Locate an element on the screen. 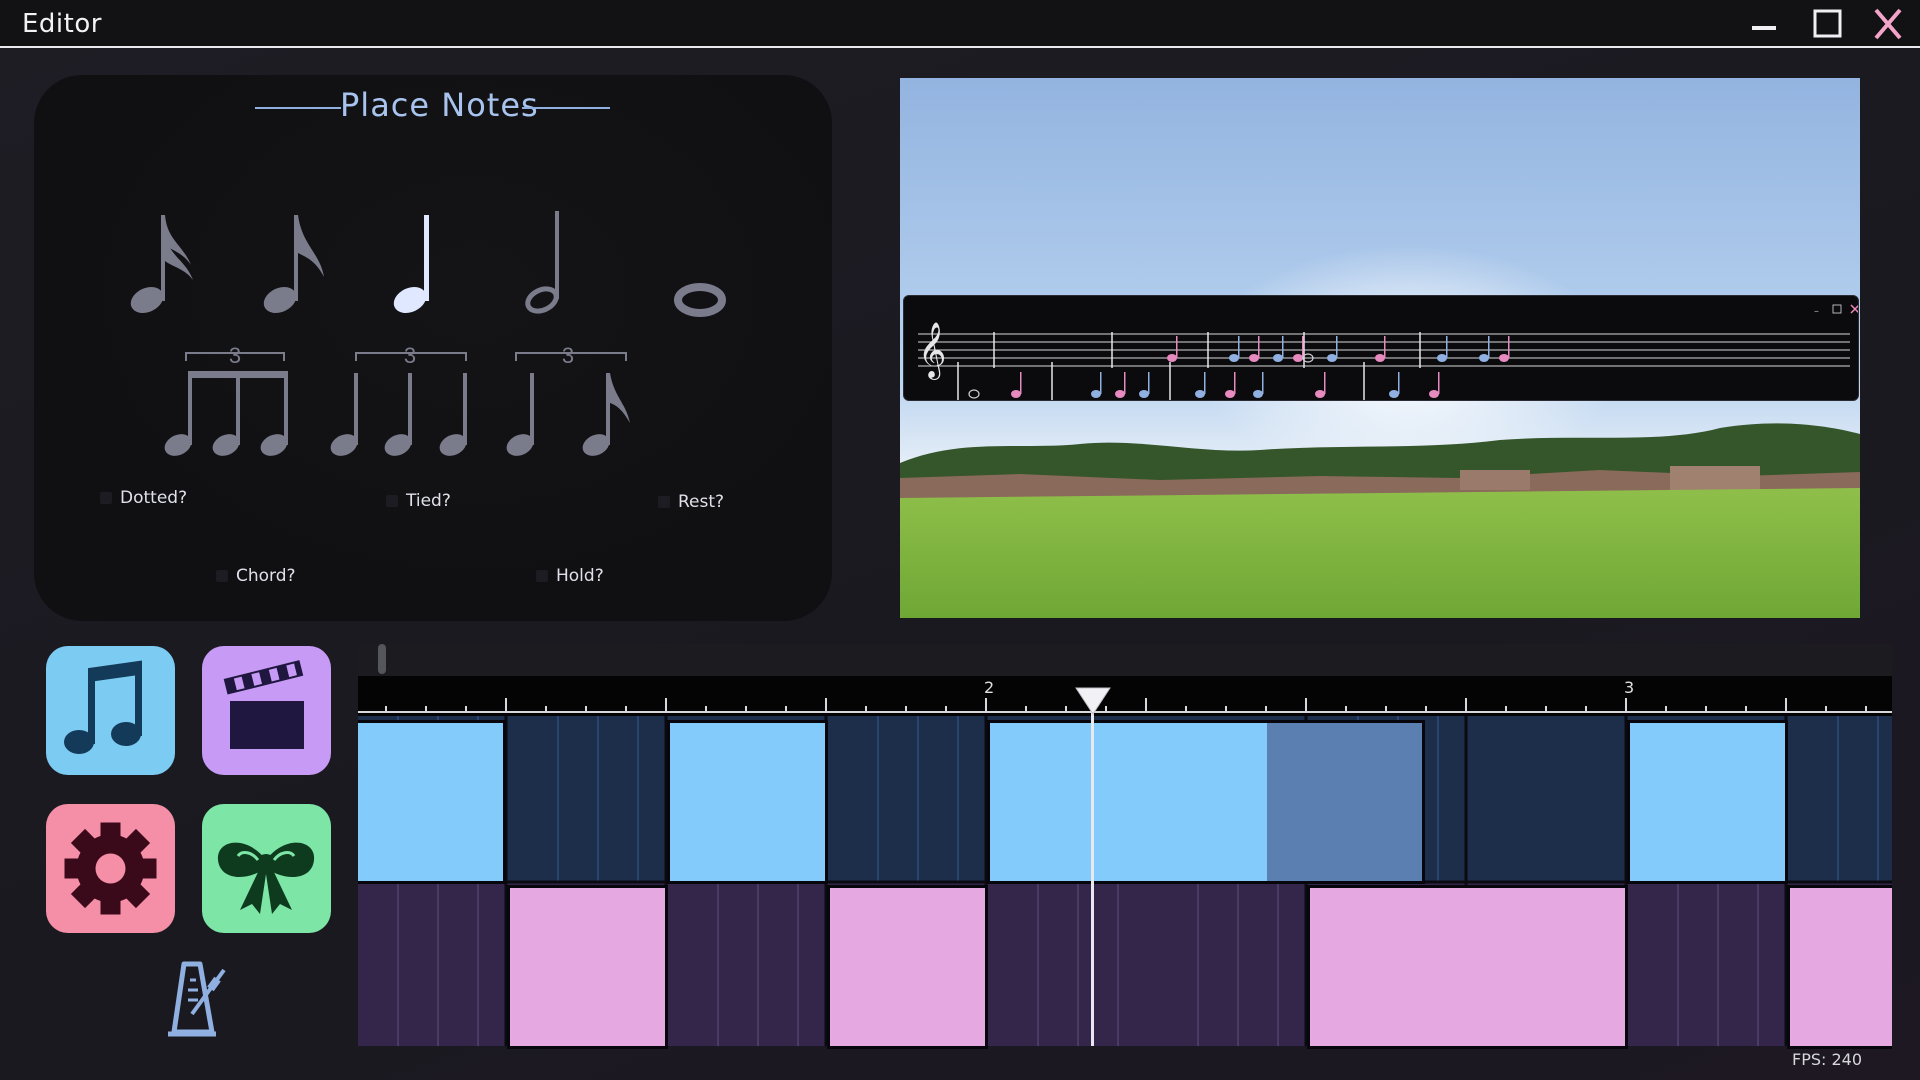 This screenshot has width=1920, height=1080. whole-note-icon is located at coordinates (700, 300).